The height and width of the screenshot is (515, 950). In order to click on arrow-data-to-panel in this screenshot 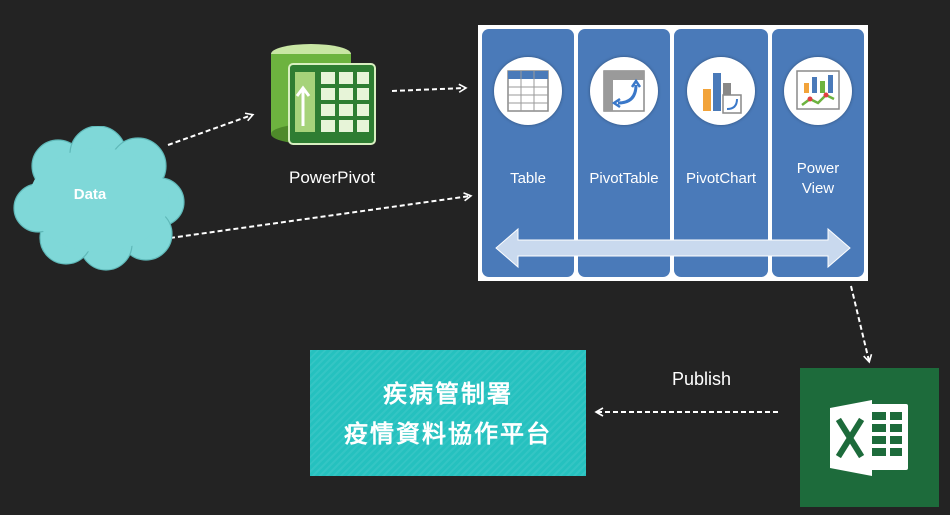, I will do `click(321, 215)`.